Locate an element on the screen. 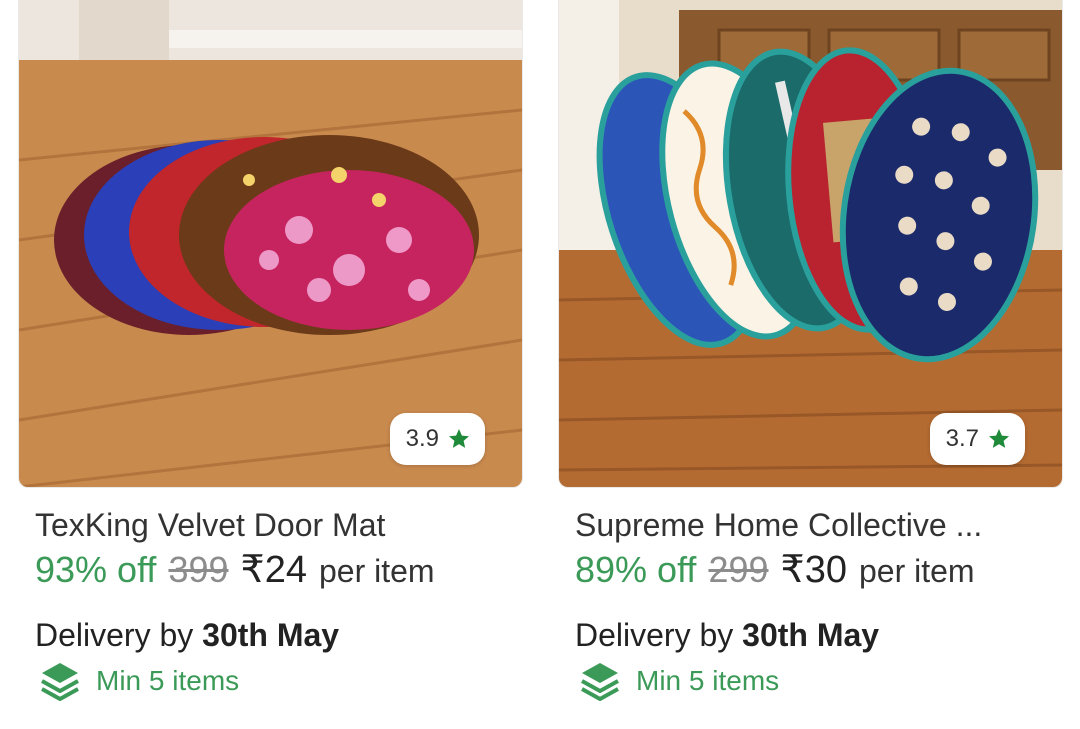 Image resolution: width=1080 pixels, height=729 pixels. rating-badge: 3.7 is located at coordinates (977, 439).